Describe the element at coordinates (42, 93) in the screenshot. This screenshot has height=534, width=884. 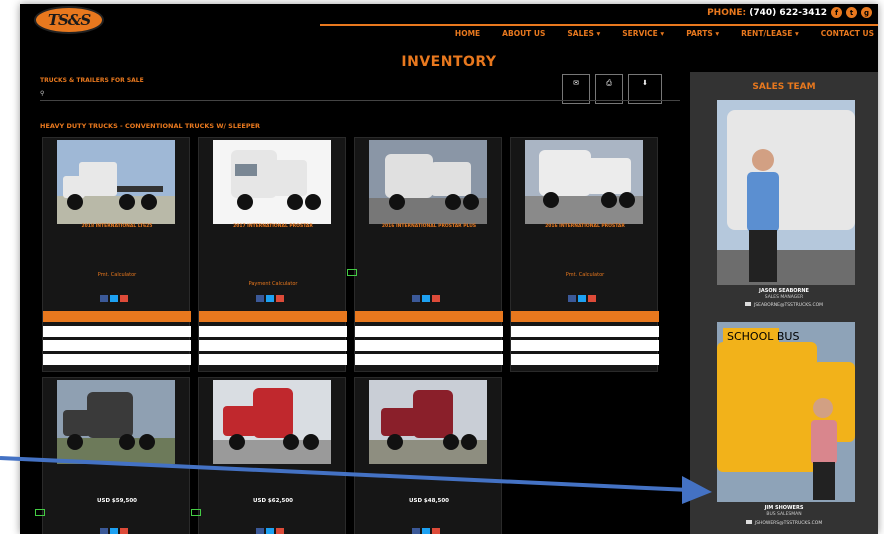
I see `search-icon: ⚲` at that location.